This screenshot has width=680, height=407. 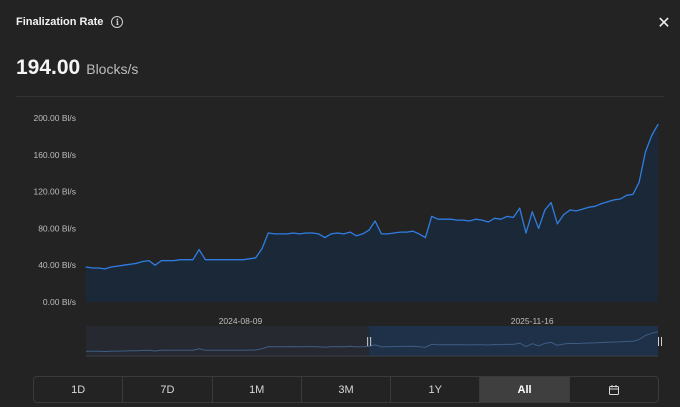 I want to click on range-button-7d: 7D, so click(x=168, y=389).